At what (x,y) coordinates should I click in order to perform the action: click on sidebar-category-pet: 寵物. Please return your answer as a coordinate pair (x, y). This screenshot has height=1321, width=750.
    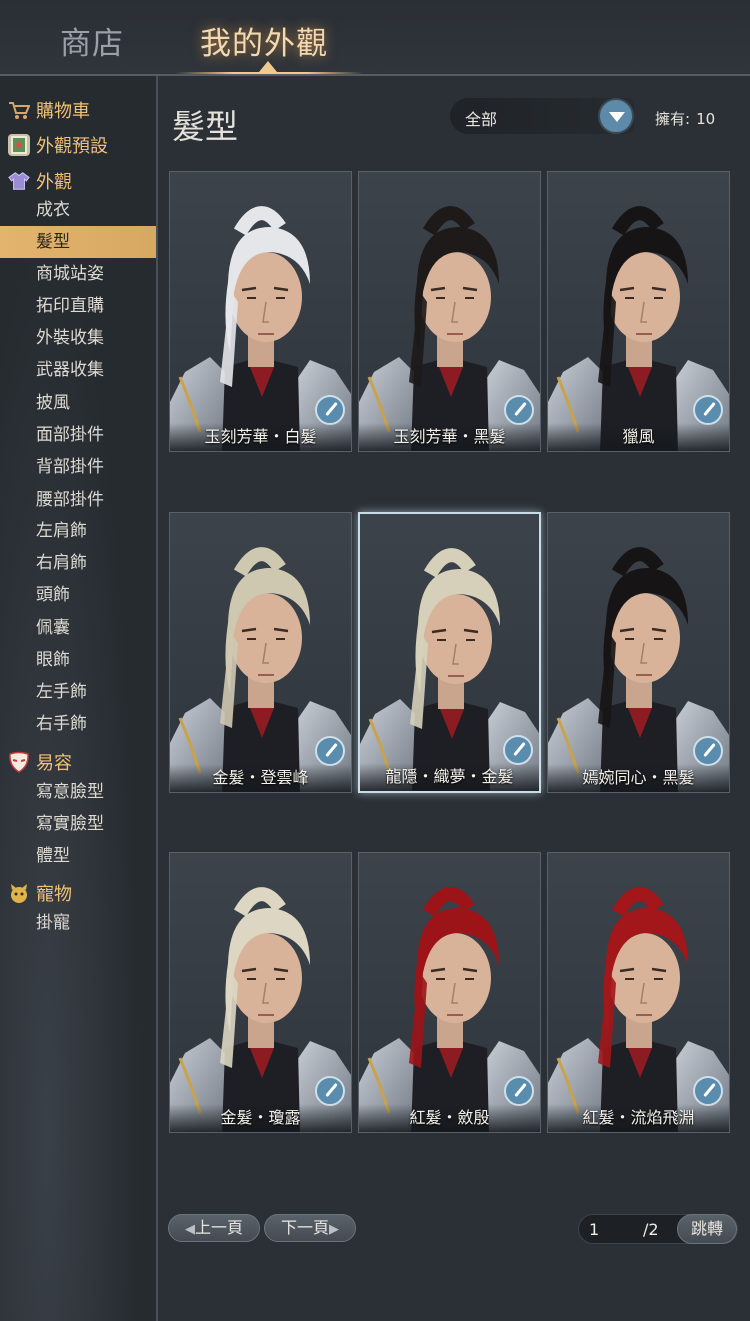
    Looking at the image, I should click on (40, 893).